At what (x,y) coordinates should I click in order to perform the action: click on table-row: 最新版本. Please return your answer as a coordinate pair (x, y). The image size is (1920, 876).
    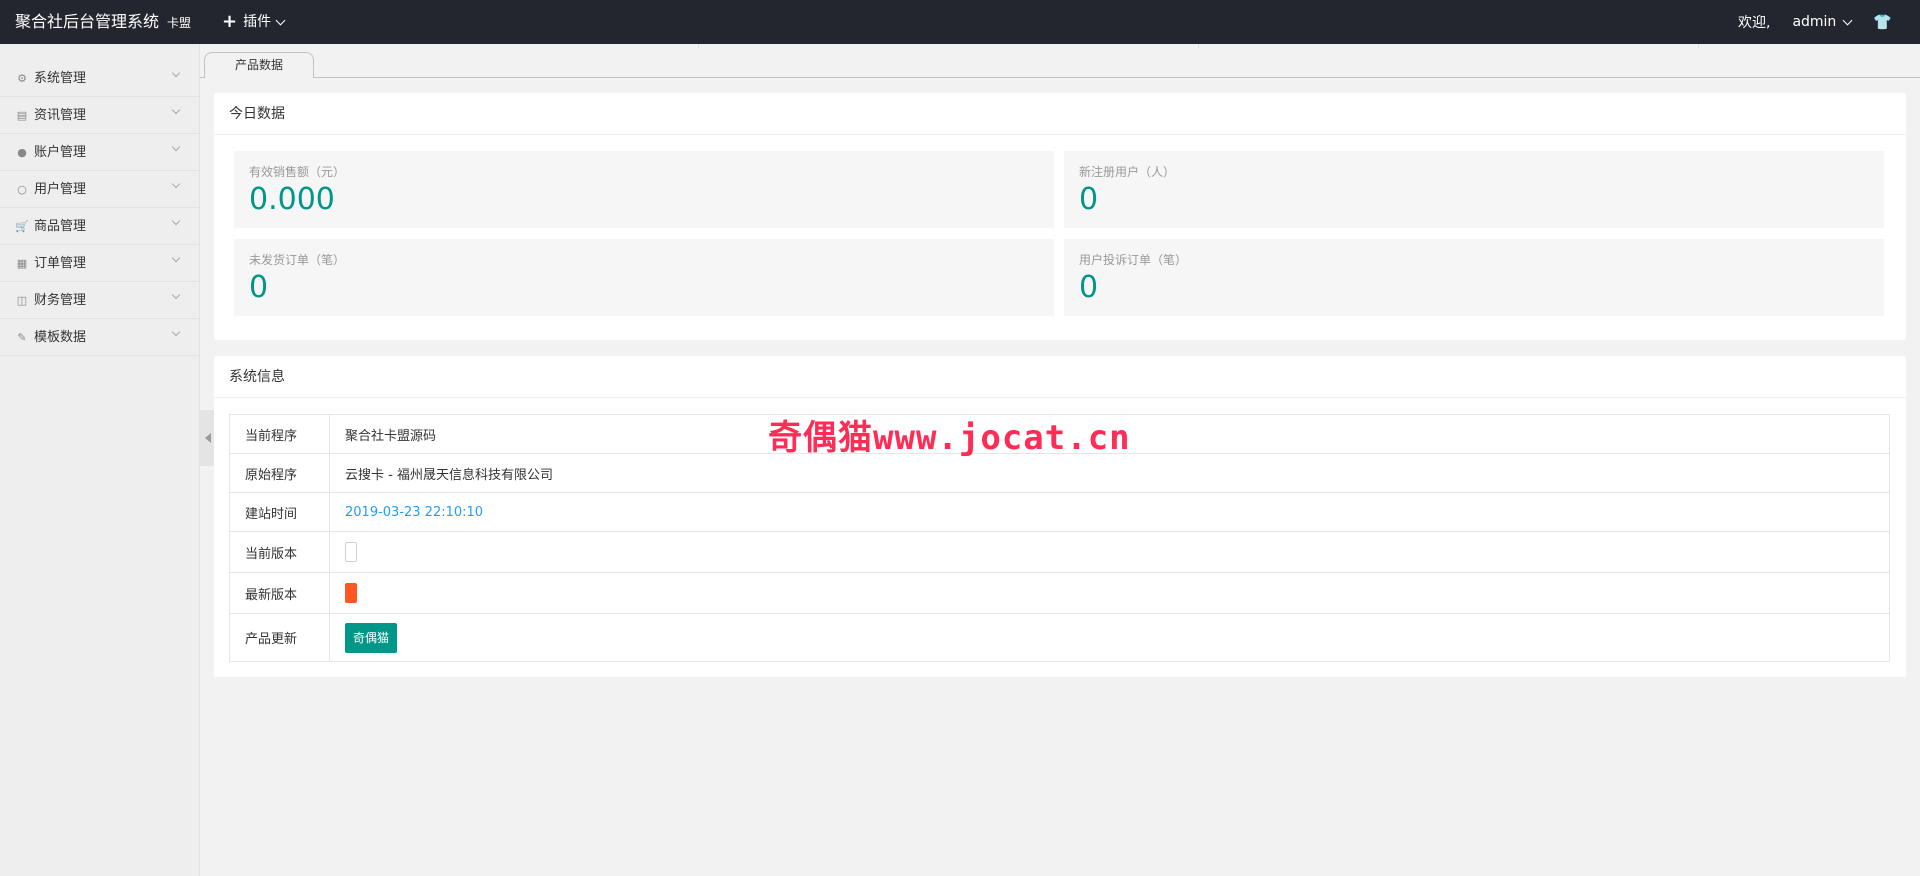
    Looking at the image, I should click on (1059, 593).